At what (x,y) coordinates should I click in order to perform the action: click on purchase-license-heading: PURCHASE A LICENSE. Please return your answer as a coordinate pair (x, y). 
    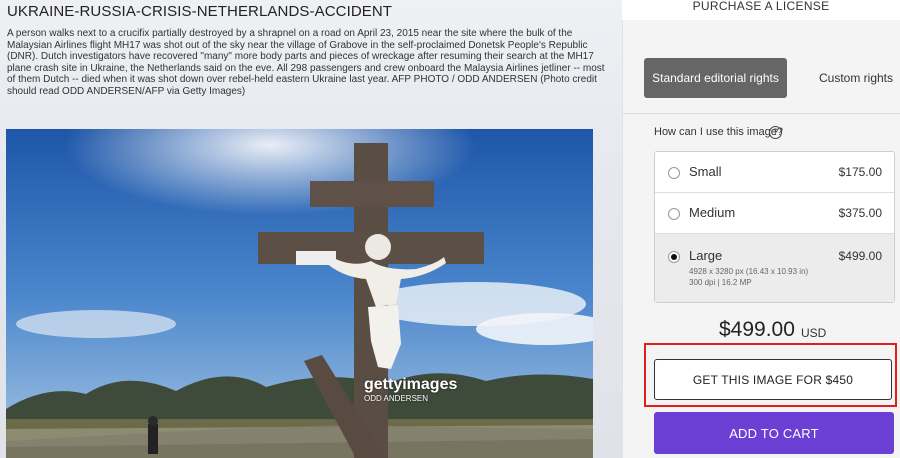
    Looking at the image, I should click on (761, 6).